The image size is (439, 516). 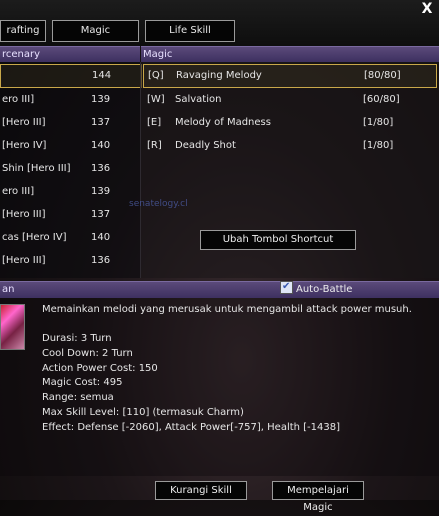 I want to click on magic-row: [Q] Ravaging Melody [80/80], so click(x=290, y=76).